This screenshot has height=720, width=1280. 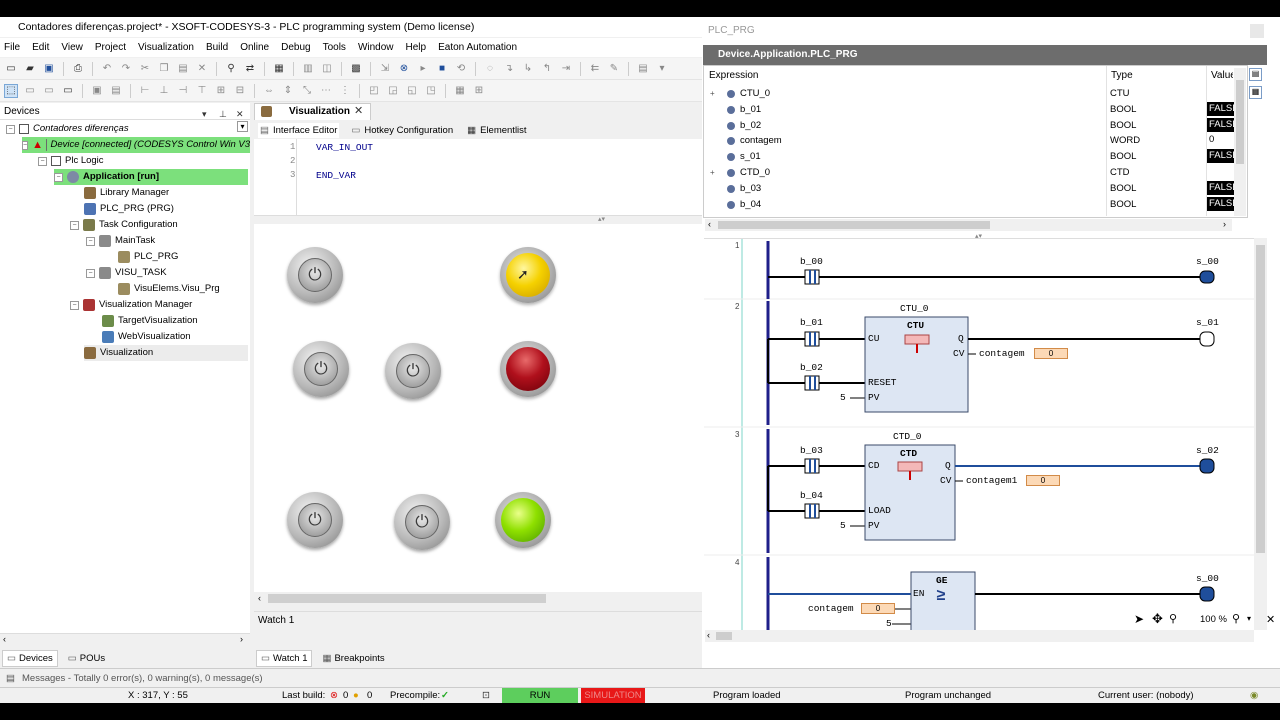 What do you see at coordinates (327, 69) in the screenshot?
I see `window-icon: ◫` at bounding box center [327, 69].